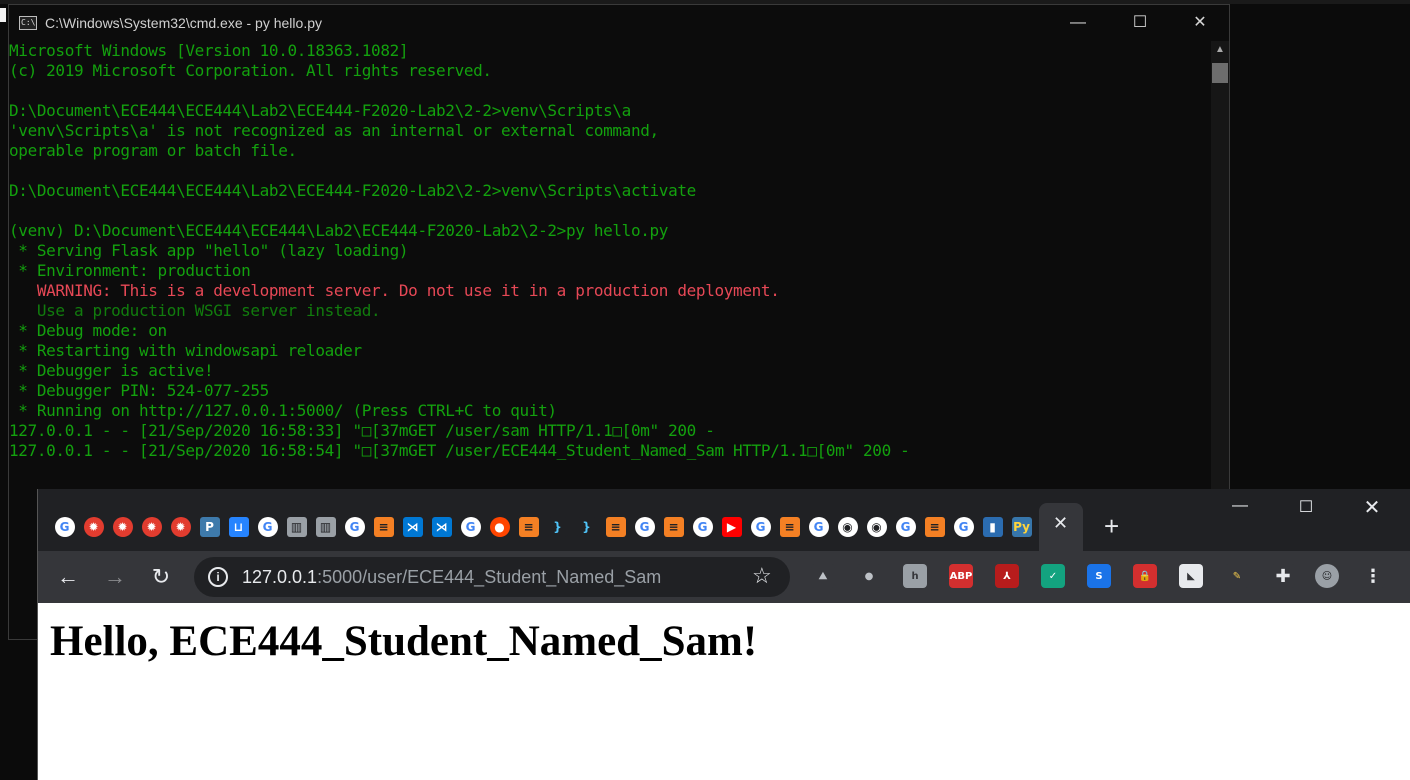 The height and width of the screenshot is (780, 1410). I want to click on scroll-up-arrow-icon: ▲, so click(1220, 50).